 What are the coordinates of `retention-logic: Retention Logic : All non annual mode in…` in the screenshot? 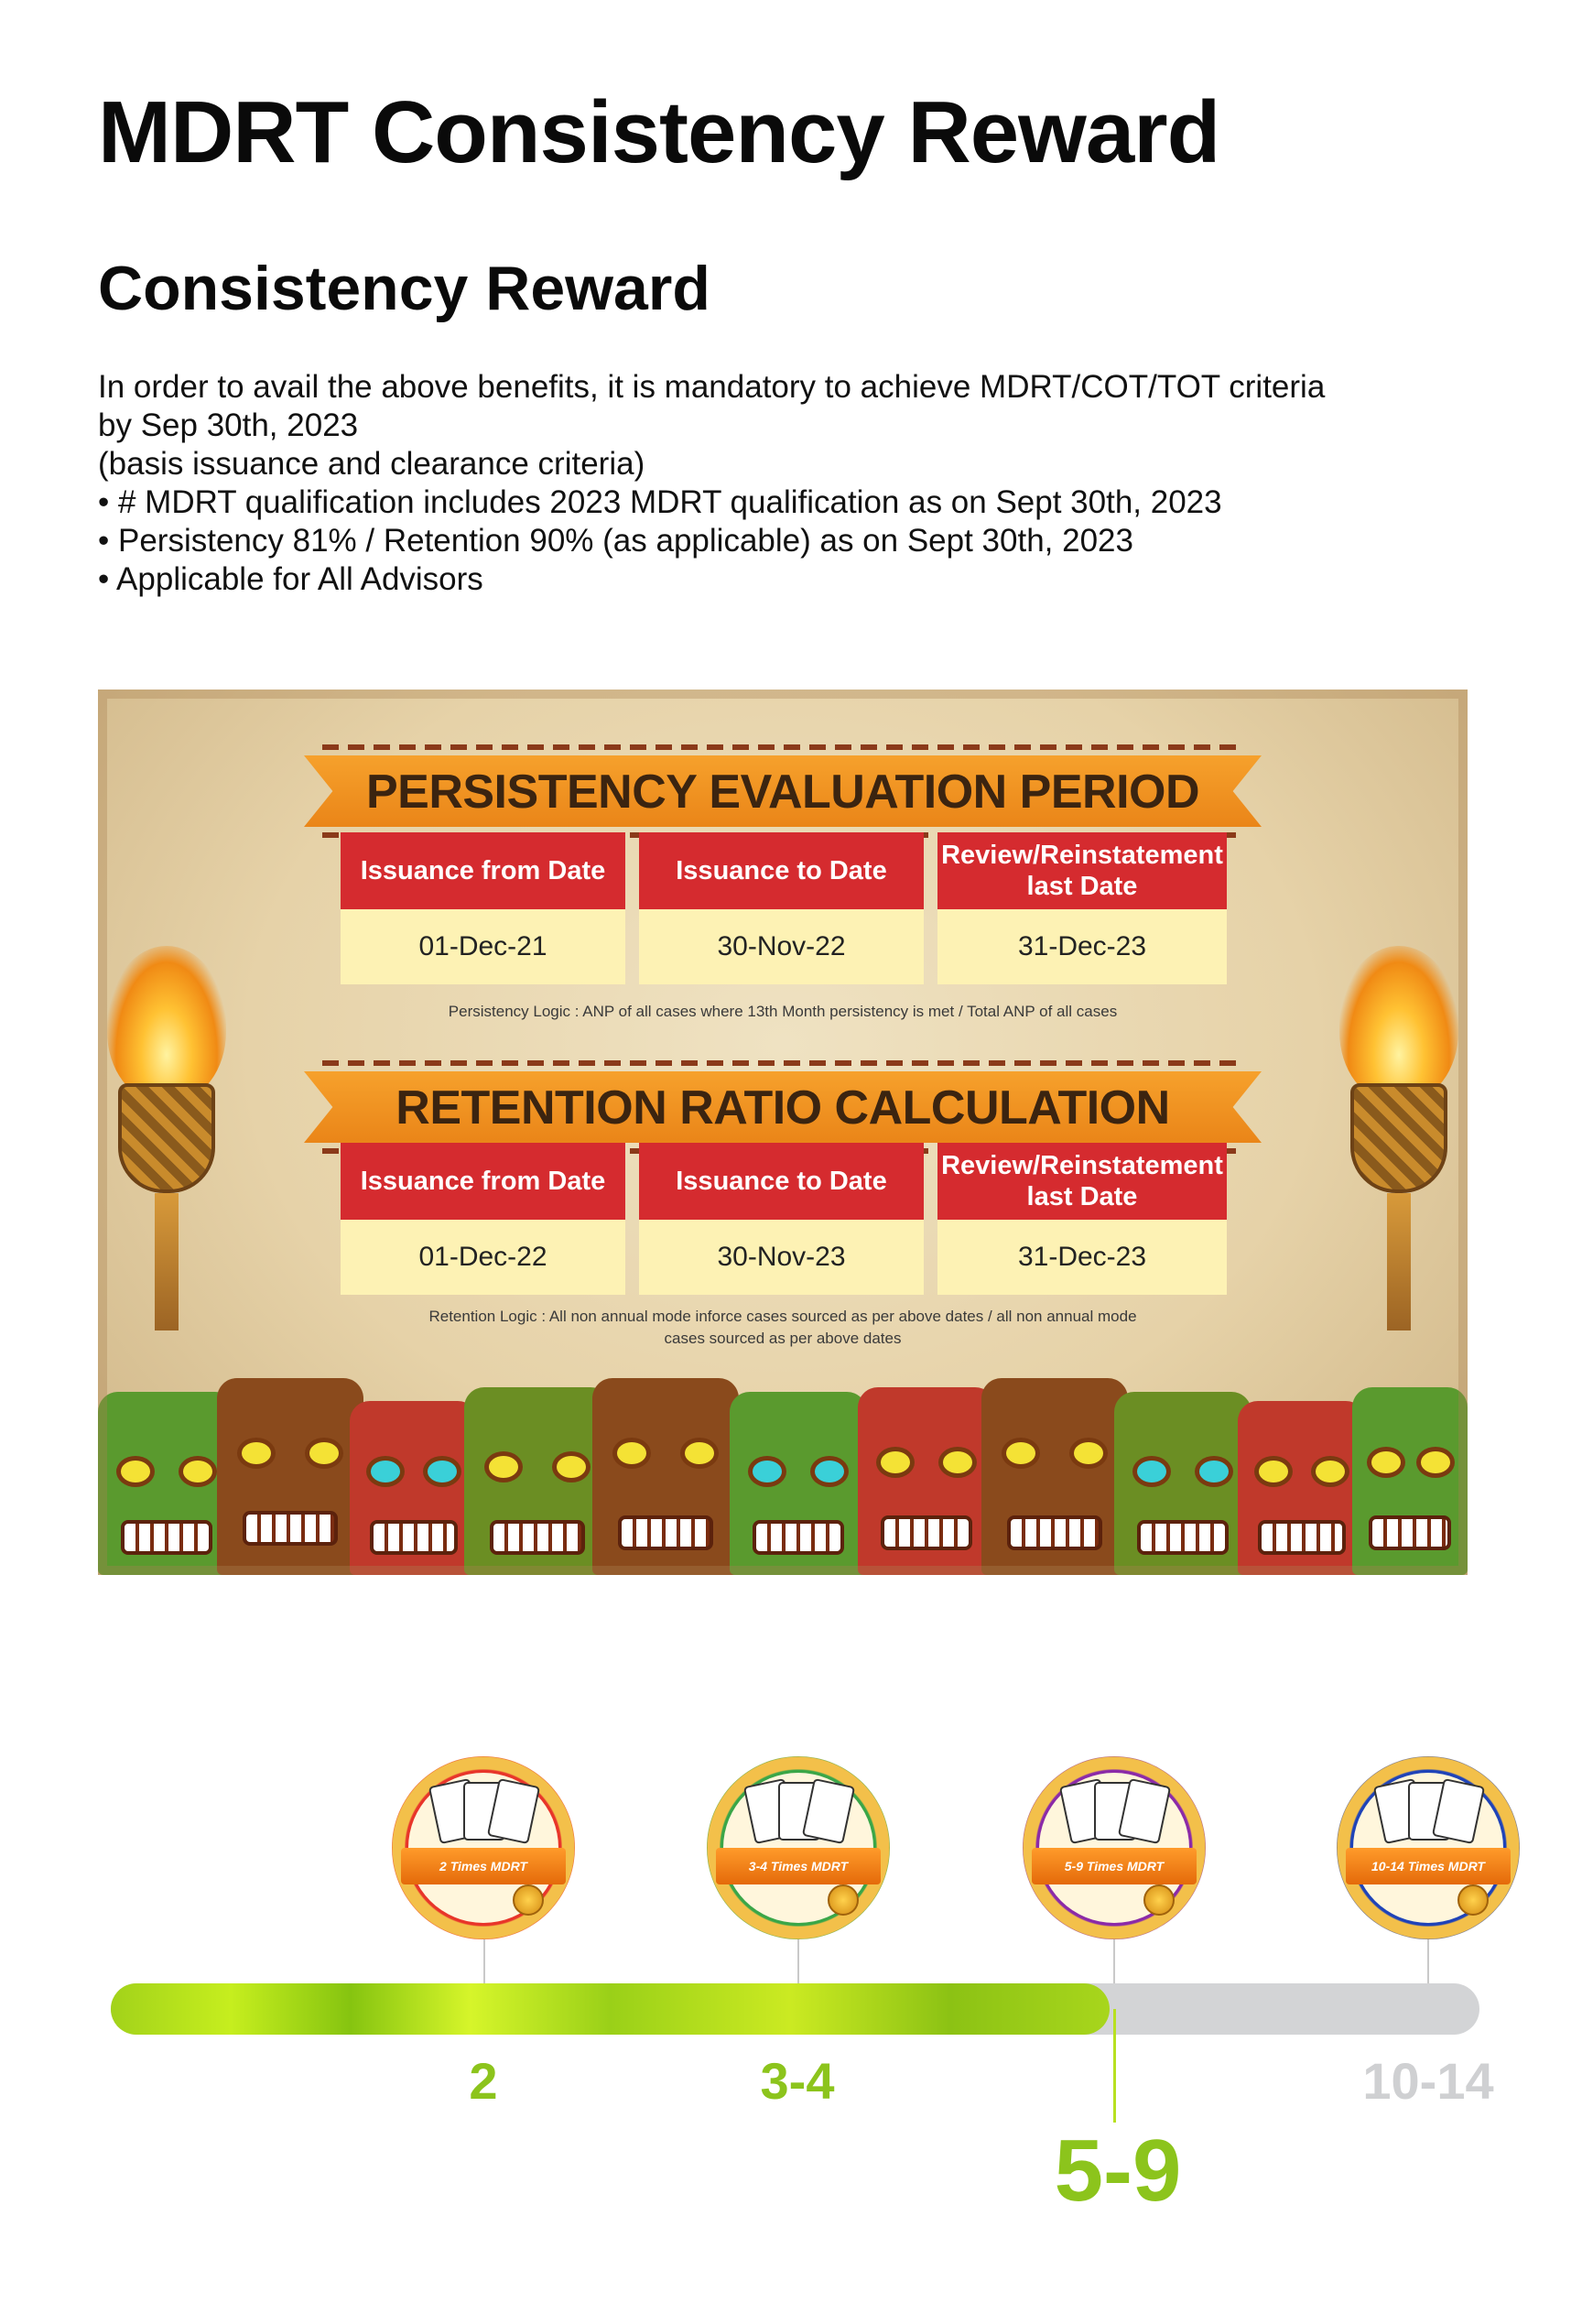 It's located at (782, 1328).